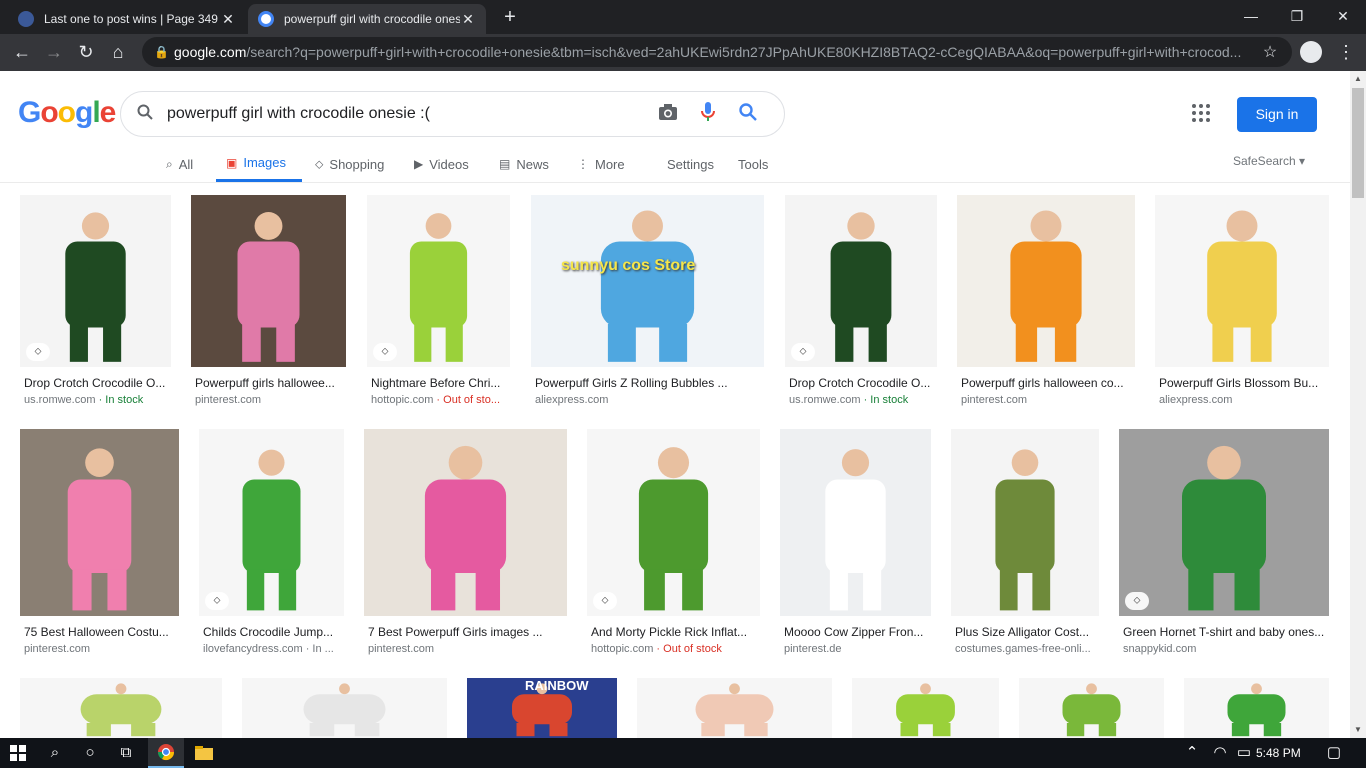  Describe the element at coordinates (18, 753) in the screenshot. I see `windows-start-icon` at that location.